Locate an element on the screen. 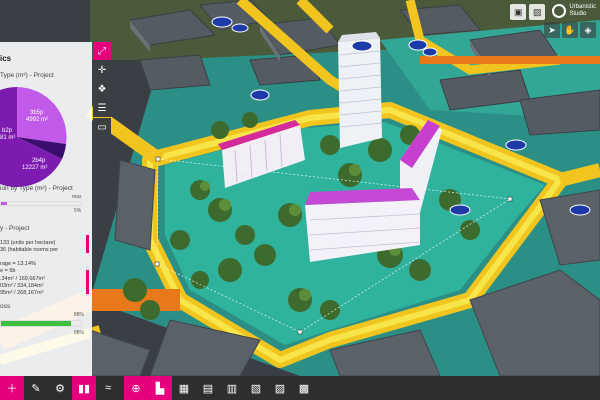 Image resolution: width=600 pixels, height=400 pixels. pie-label-a-code: 3b5p is located at coordinates (37, 113).